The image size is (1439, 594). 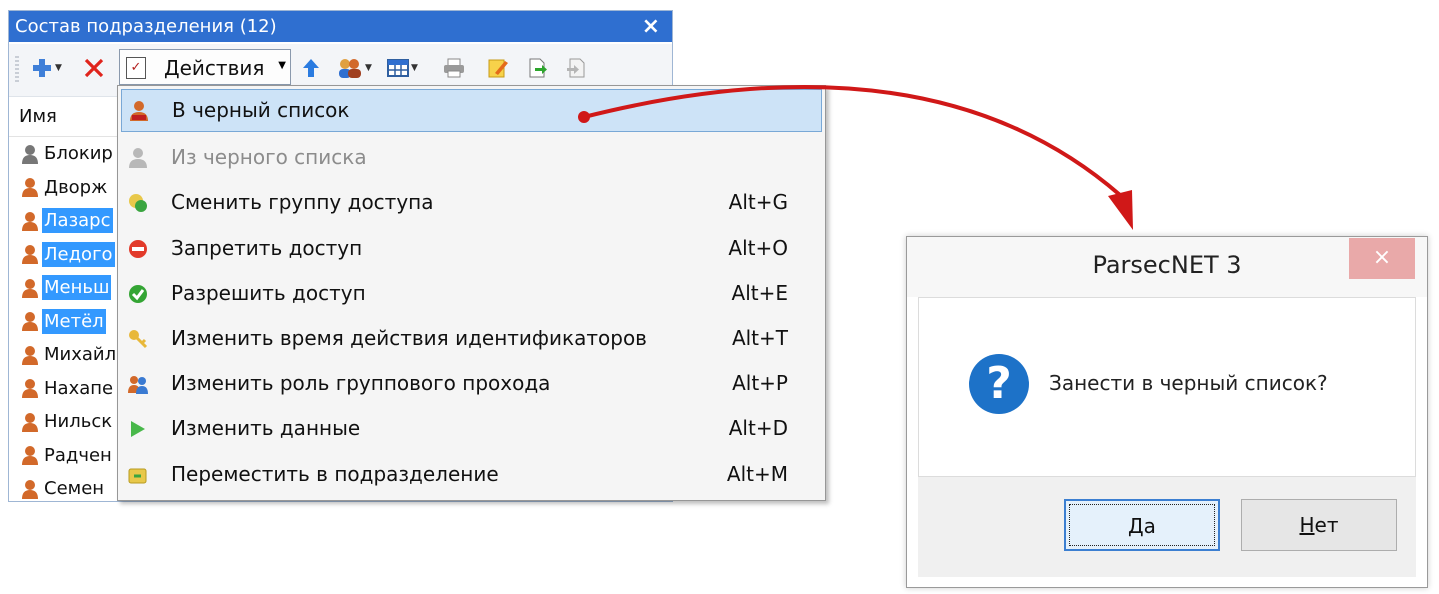 What do you see at coordinates (1307, 525) in the screenshot?
I see `no-mnemonic: Н` at bounding box center [1307, 525].